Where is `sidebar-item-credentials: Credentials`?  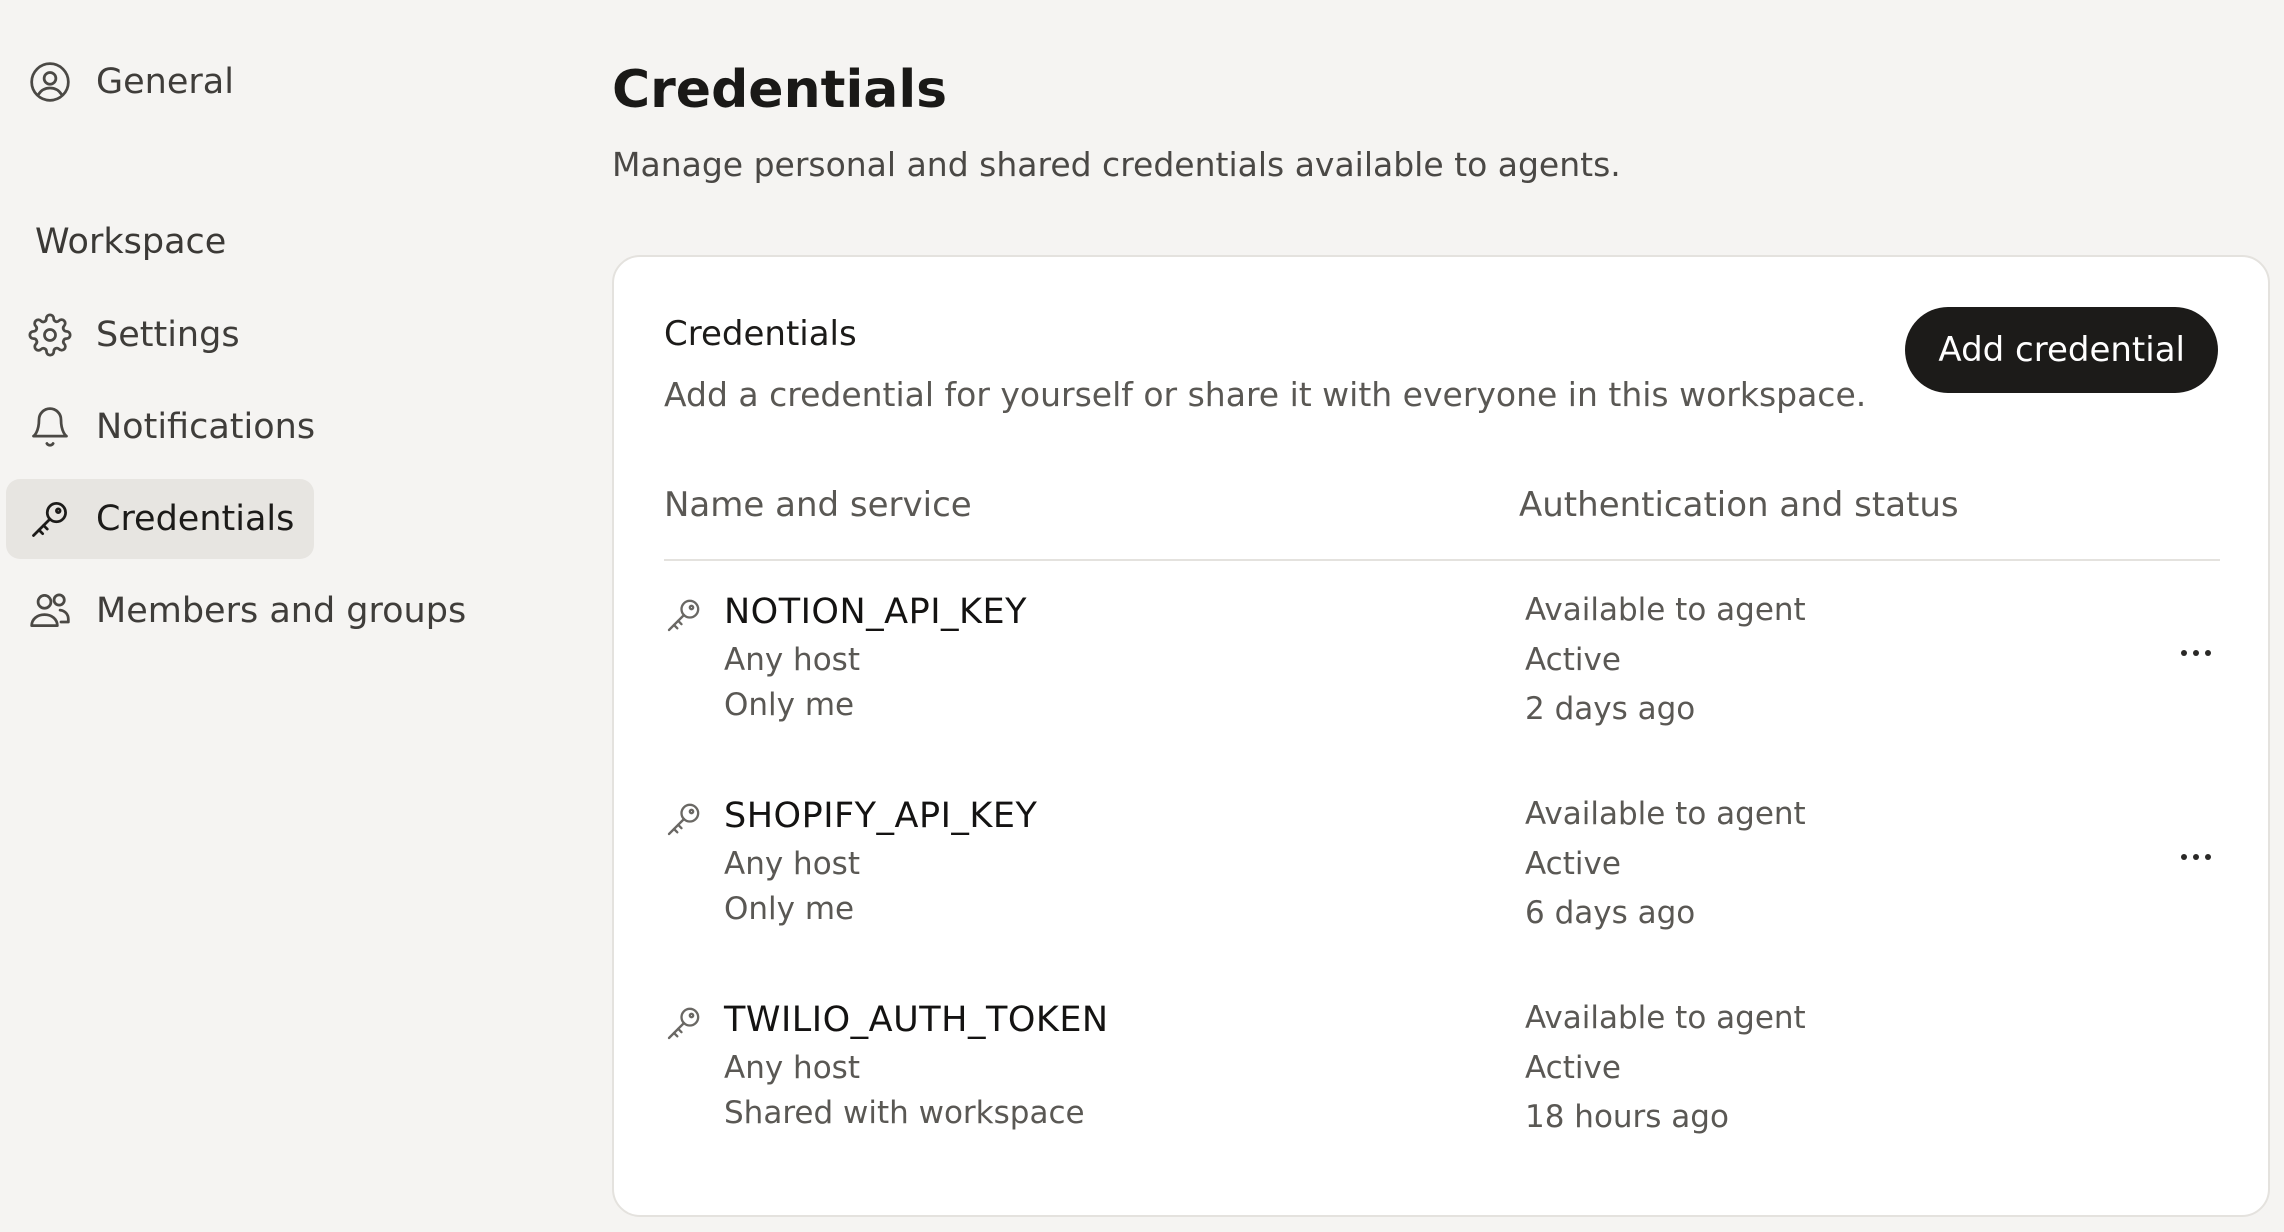 sidebar-item-credentials: Credentials is located at coordinates (160, 519).